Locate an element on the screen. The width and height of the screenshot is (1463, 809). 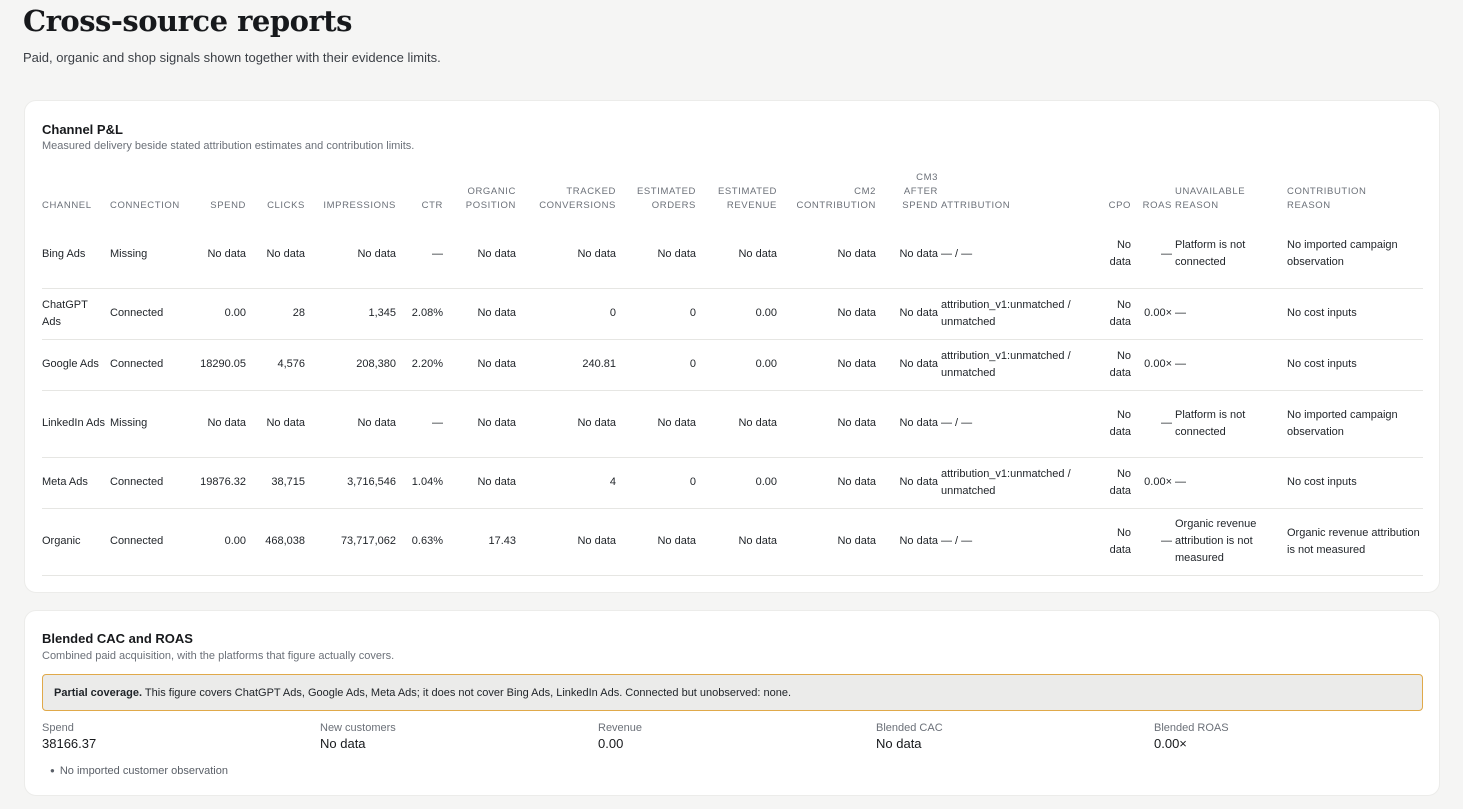
metric-value: 0.00 is located at coordinates (611, 743).